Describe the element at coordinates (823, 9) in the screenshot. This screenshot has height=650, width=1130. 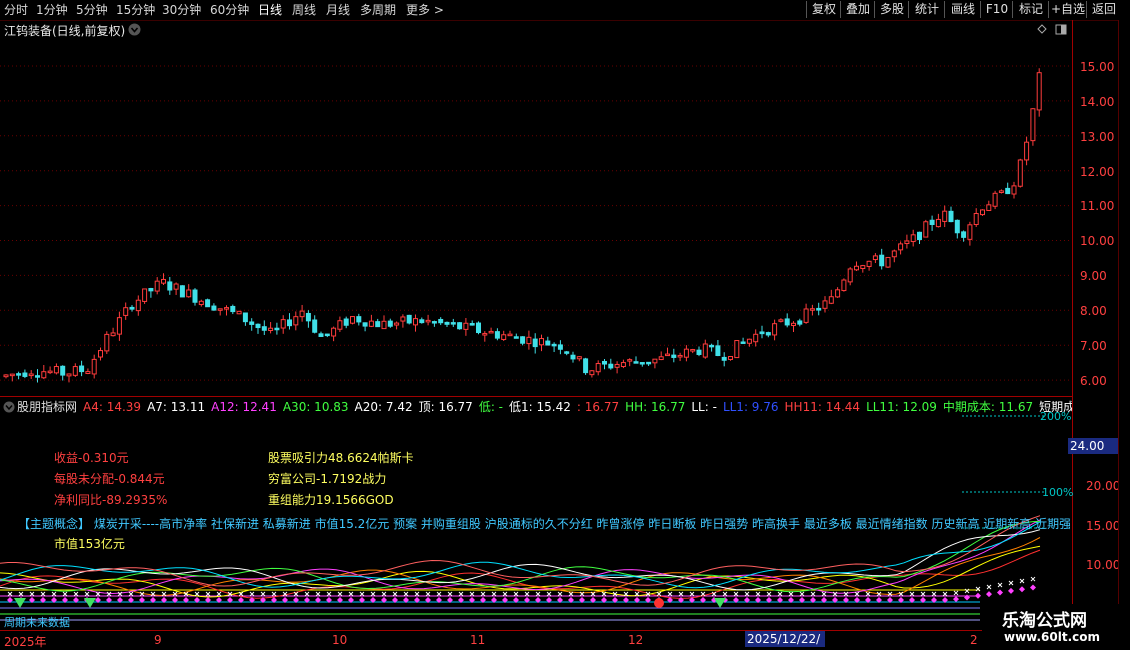
I see `adjust-button: 复权` at that location.